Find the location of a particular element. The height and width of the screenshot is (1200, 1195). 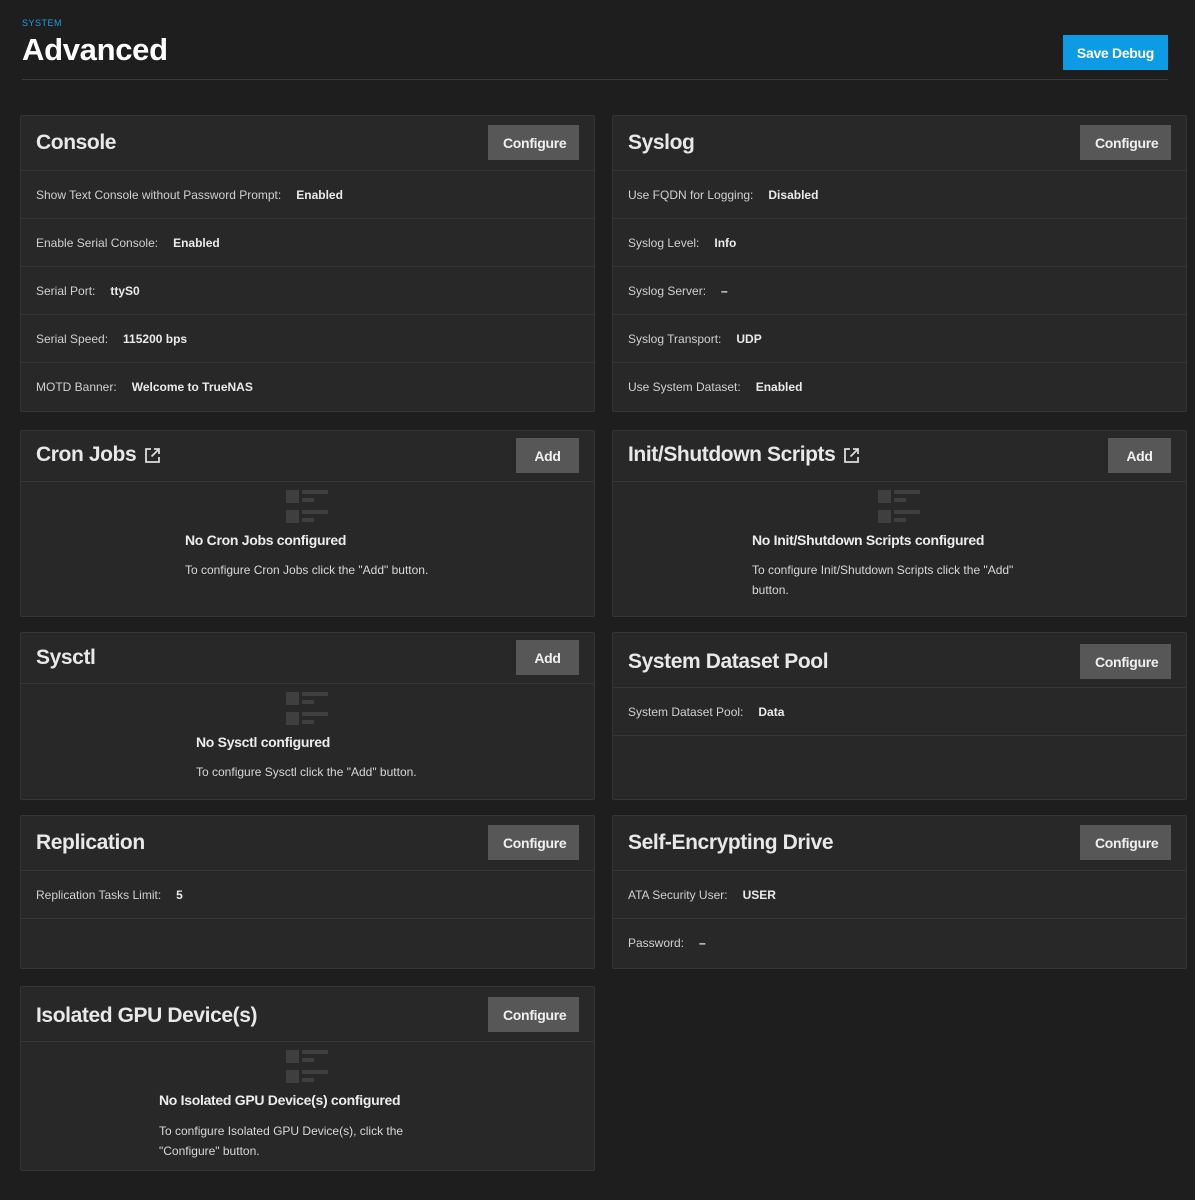

list-item: Enable Serial Console: Enabled is located at coordinates (307, 243).